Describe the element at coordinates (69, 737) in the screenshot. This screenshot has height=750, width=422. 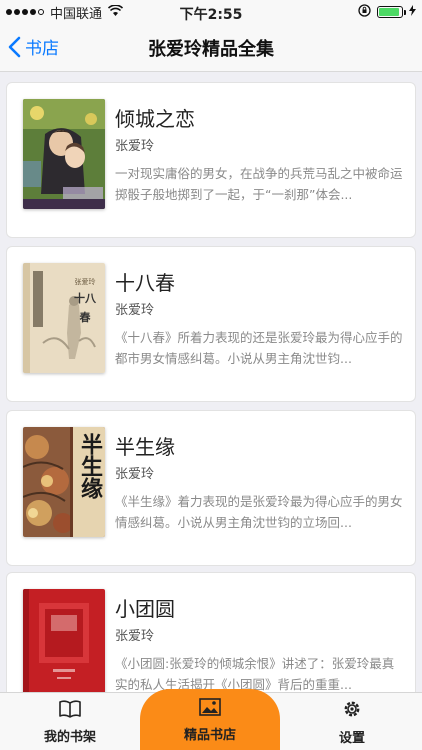
I see `tab-label: 我的书架` at that location.